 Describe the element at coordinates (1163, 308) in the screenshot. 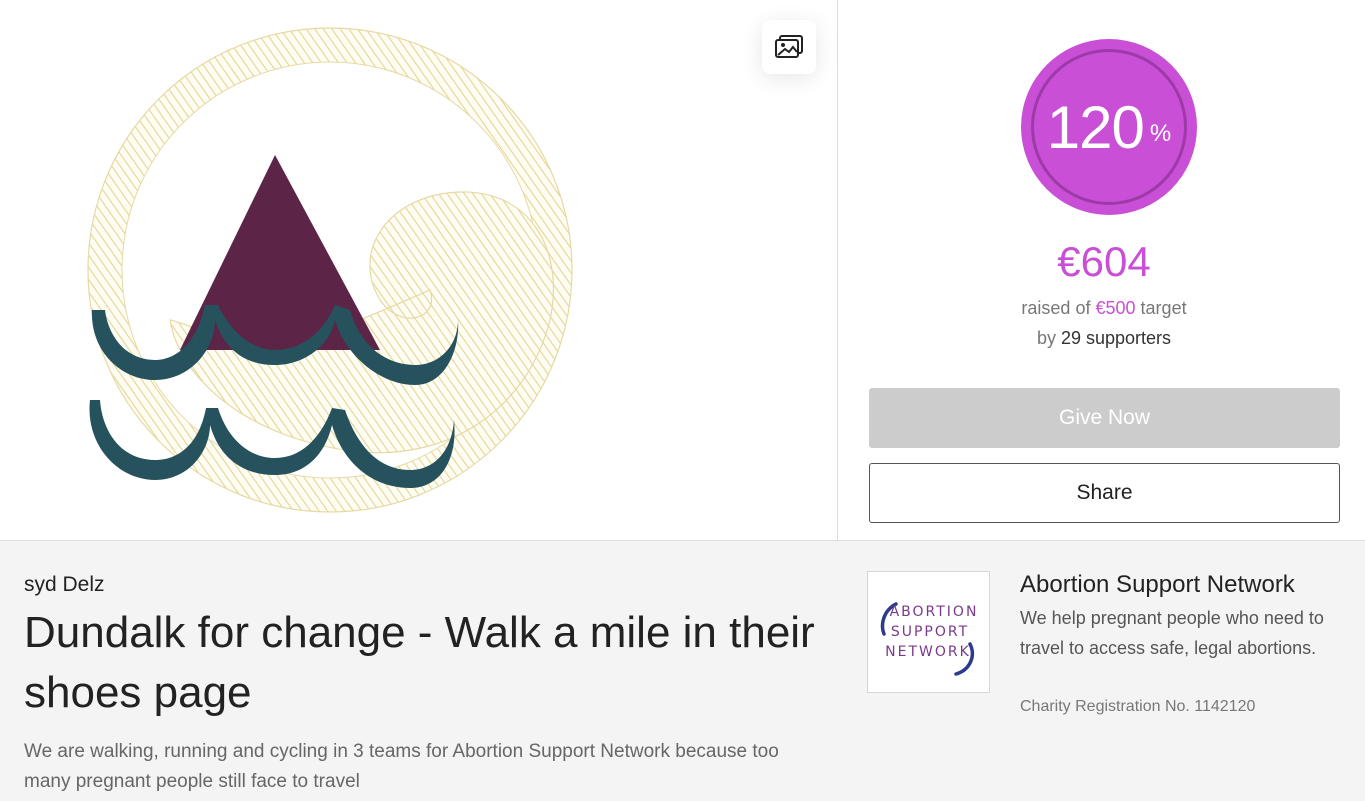

I see `target-suffix: target` at that location.